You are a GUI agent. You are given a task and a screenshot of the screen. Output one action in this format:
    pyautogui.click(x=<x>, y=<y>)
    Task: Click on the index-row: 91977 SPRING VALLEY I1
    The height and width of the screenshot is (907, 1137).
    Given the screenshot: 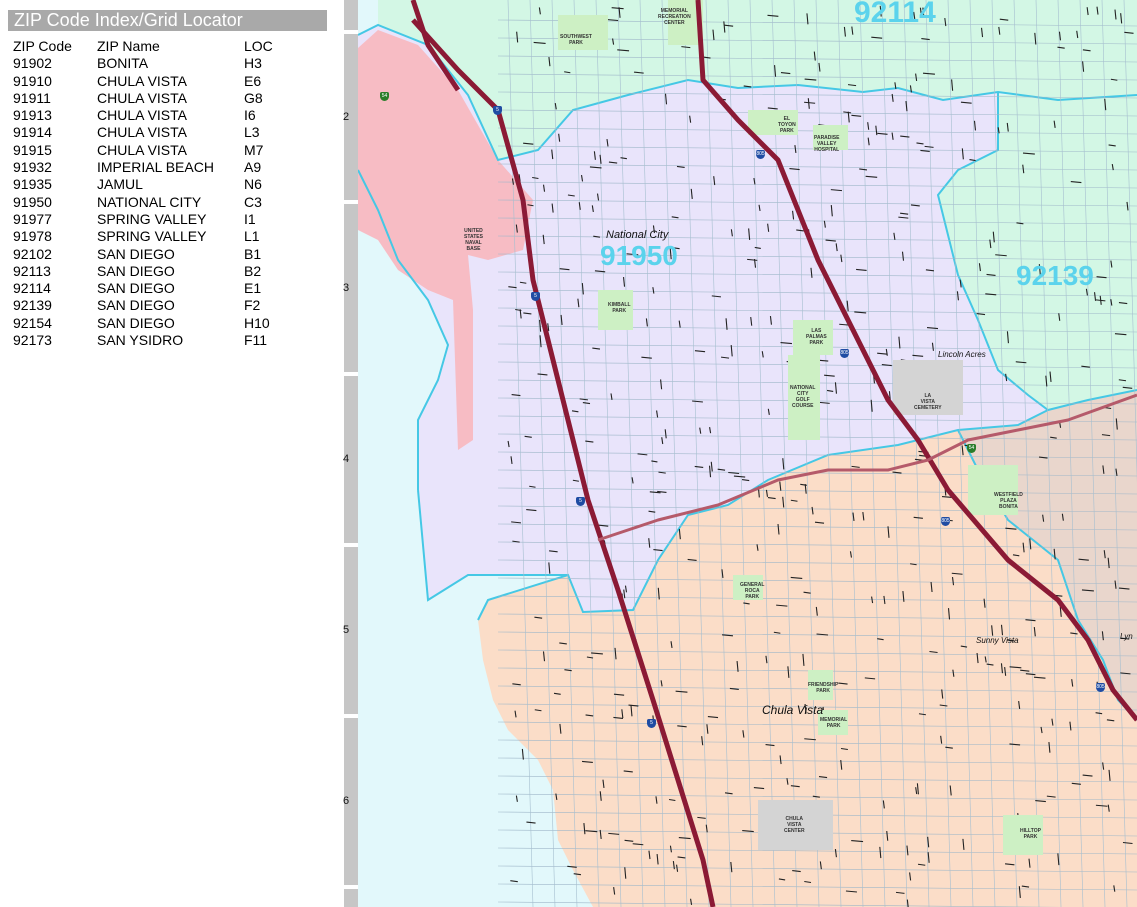 What is the action you would take?
    pyautogui.click(x=163, y=219)
    